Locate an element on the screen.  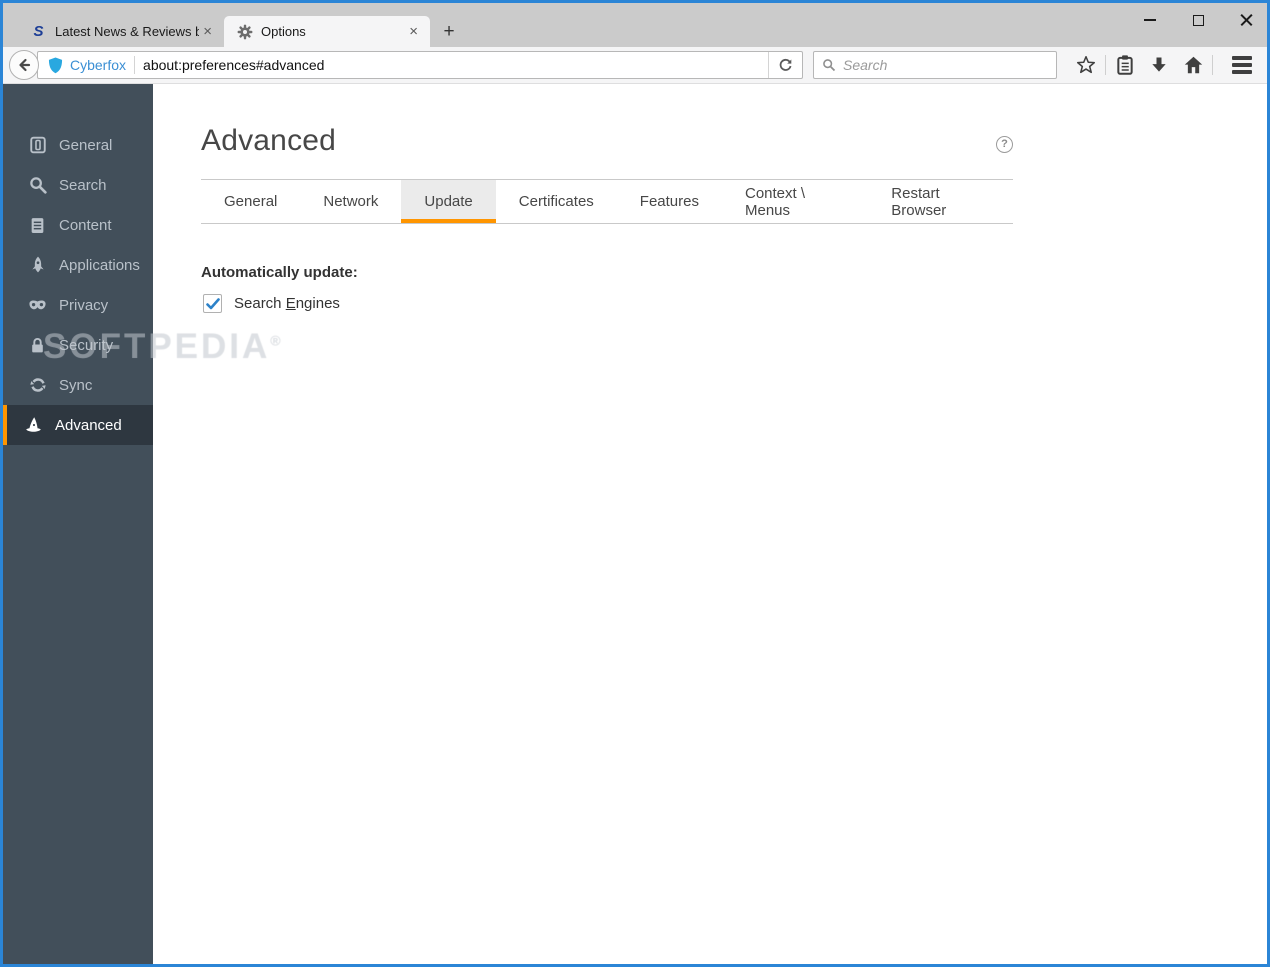
maximize-button is located at coordinates (1198, 20).